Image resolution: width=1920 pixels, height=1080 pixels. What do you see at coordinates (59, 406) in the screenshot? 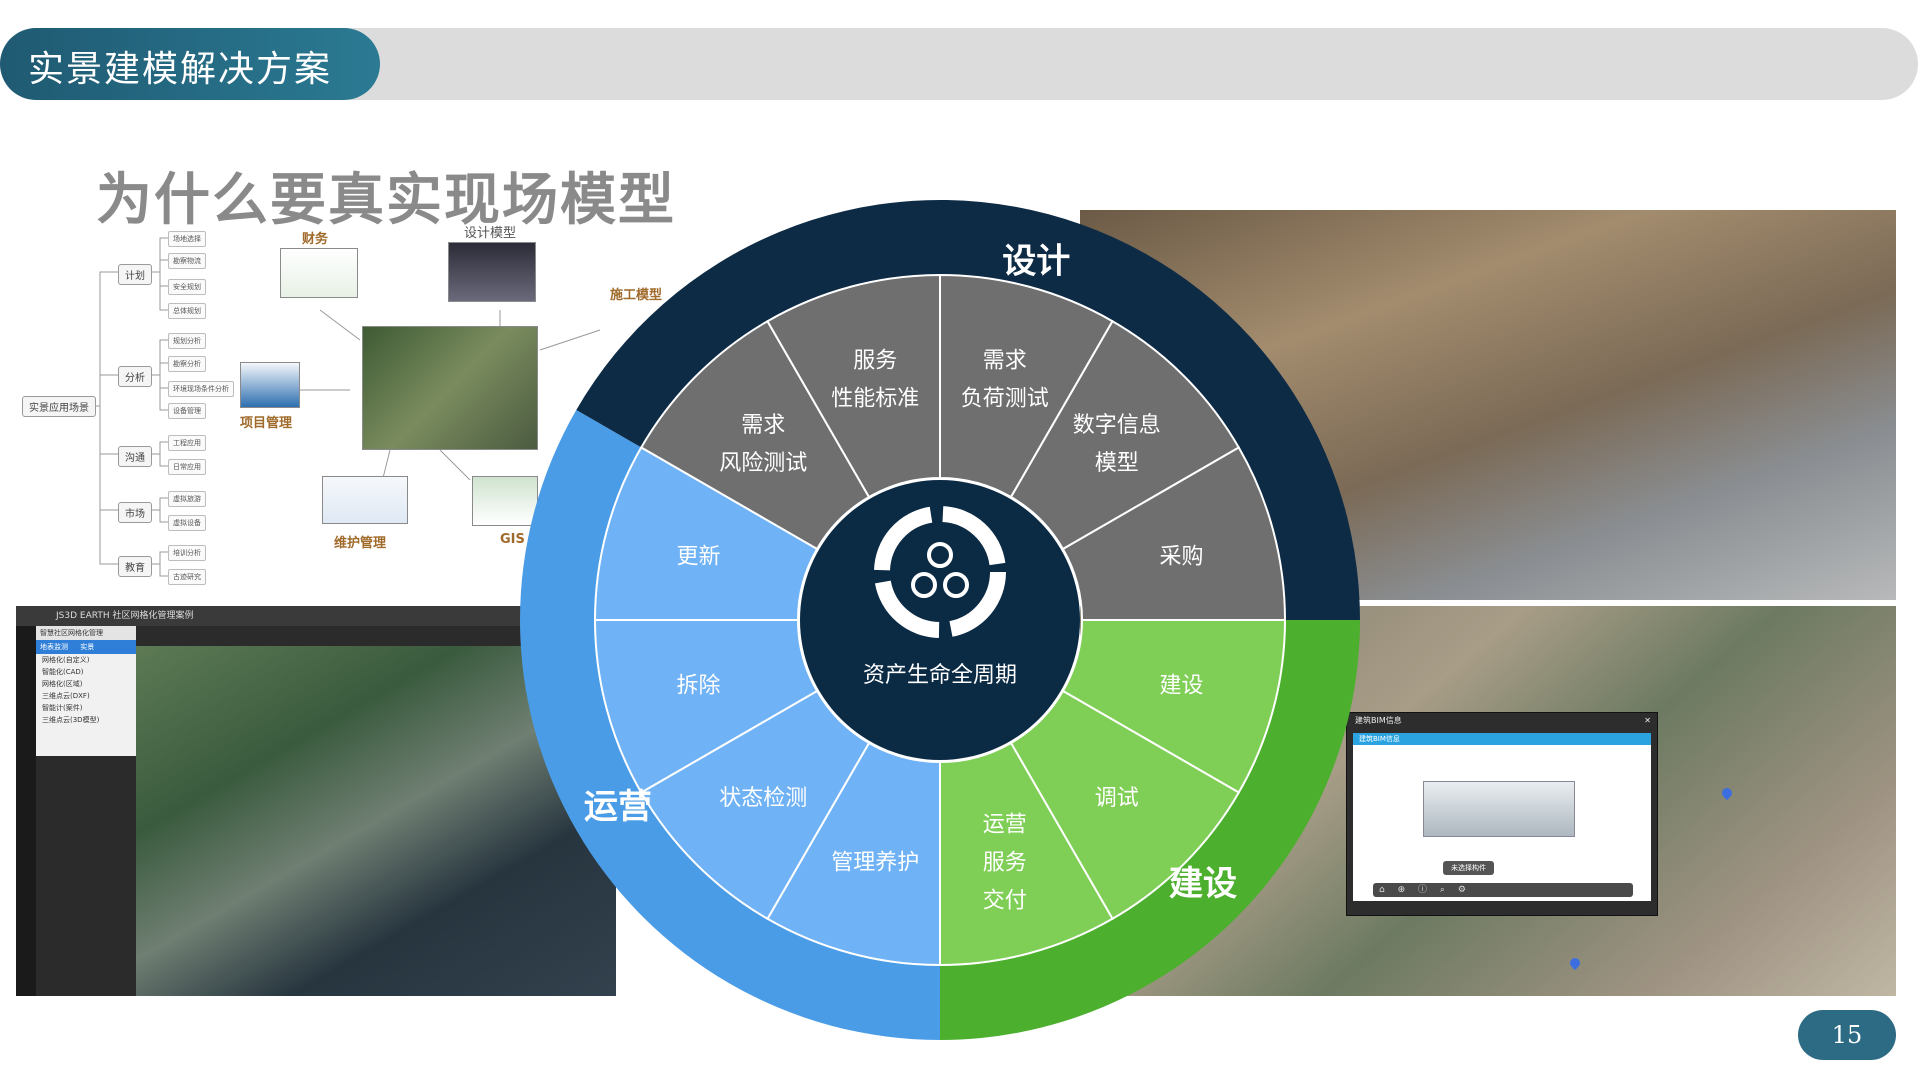
I see `mindmap-root: 实景应用场景` at bounding box center [59, 406].